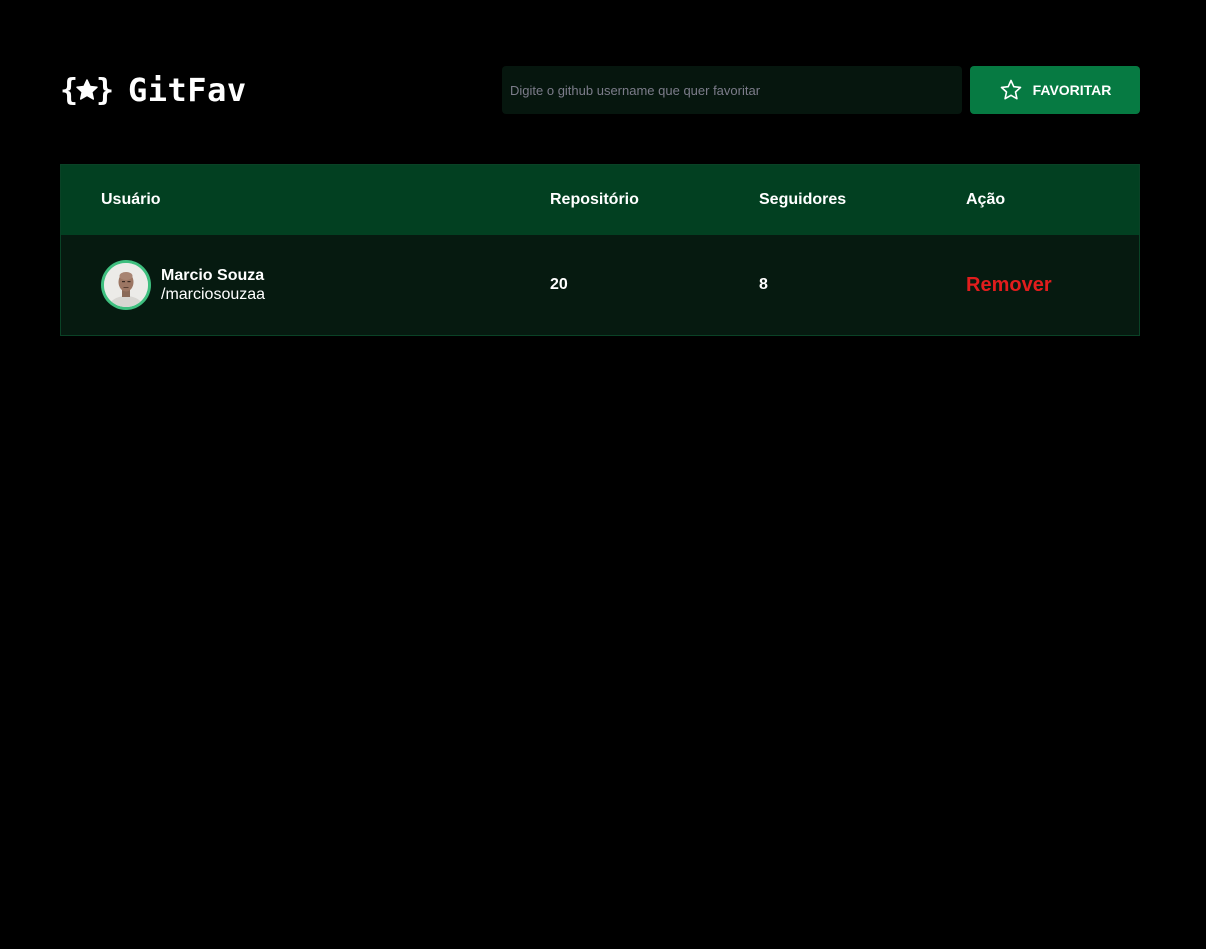  I want to click on app-title: GitFav, so click(187, 90).